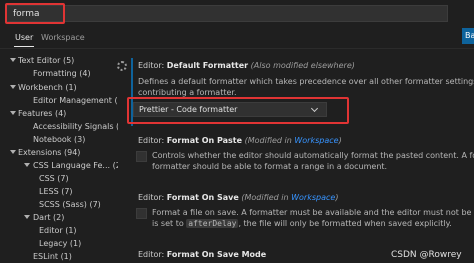 Image resolution: width=474 pixels, height=263 pixels. Describe the element at coordinates (62, 73) in the screenshot. I see `toc-item-formatting: Formatting (4)` at that location.